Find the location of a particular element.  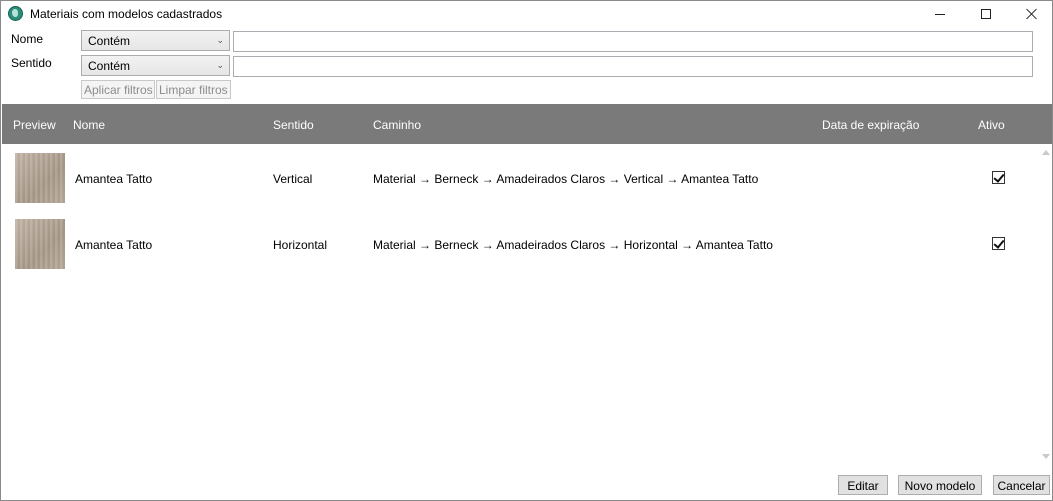

row-sentido: Horizontal is located at coordinates (300, 245).